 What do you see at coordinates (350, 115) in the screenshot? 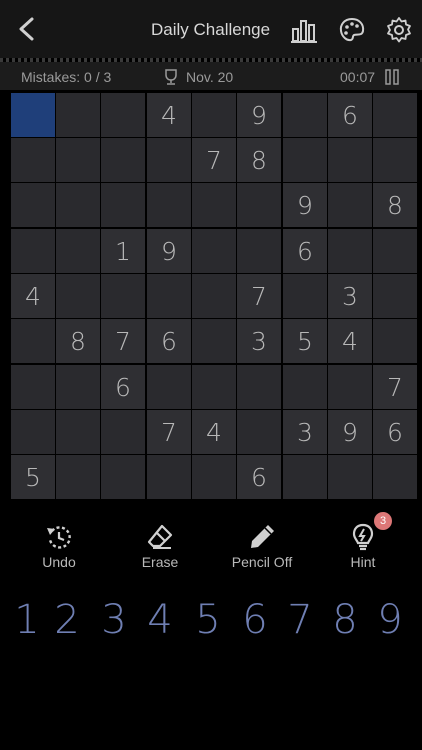
I see `sudoku-cell-r1c8: 6` at bounding box center [350, 115].